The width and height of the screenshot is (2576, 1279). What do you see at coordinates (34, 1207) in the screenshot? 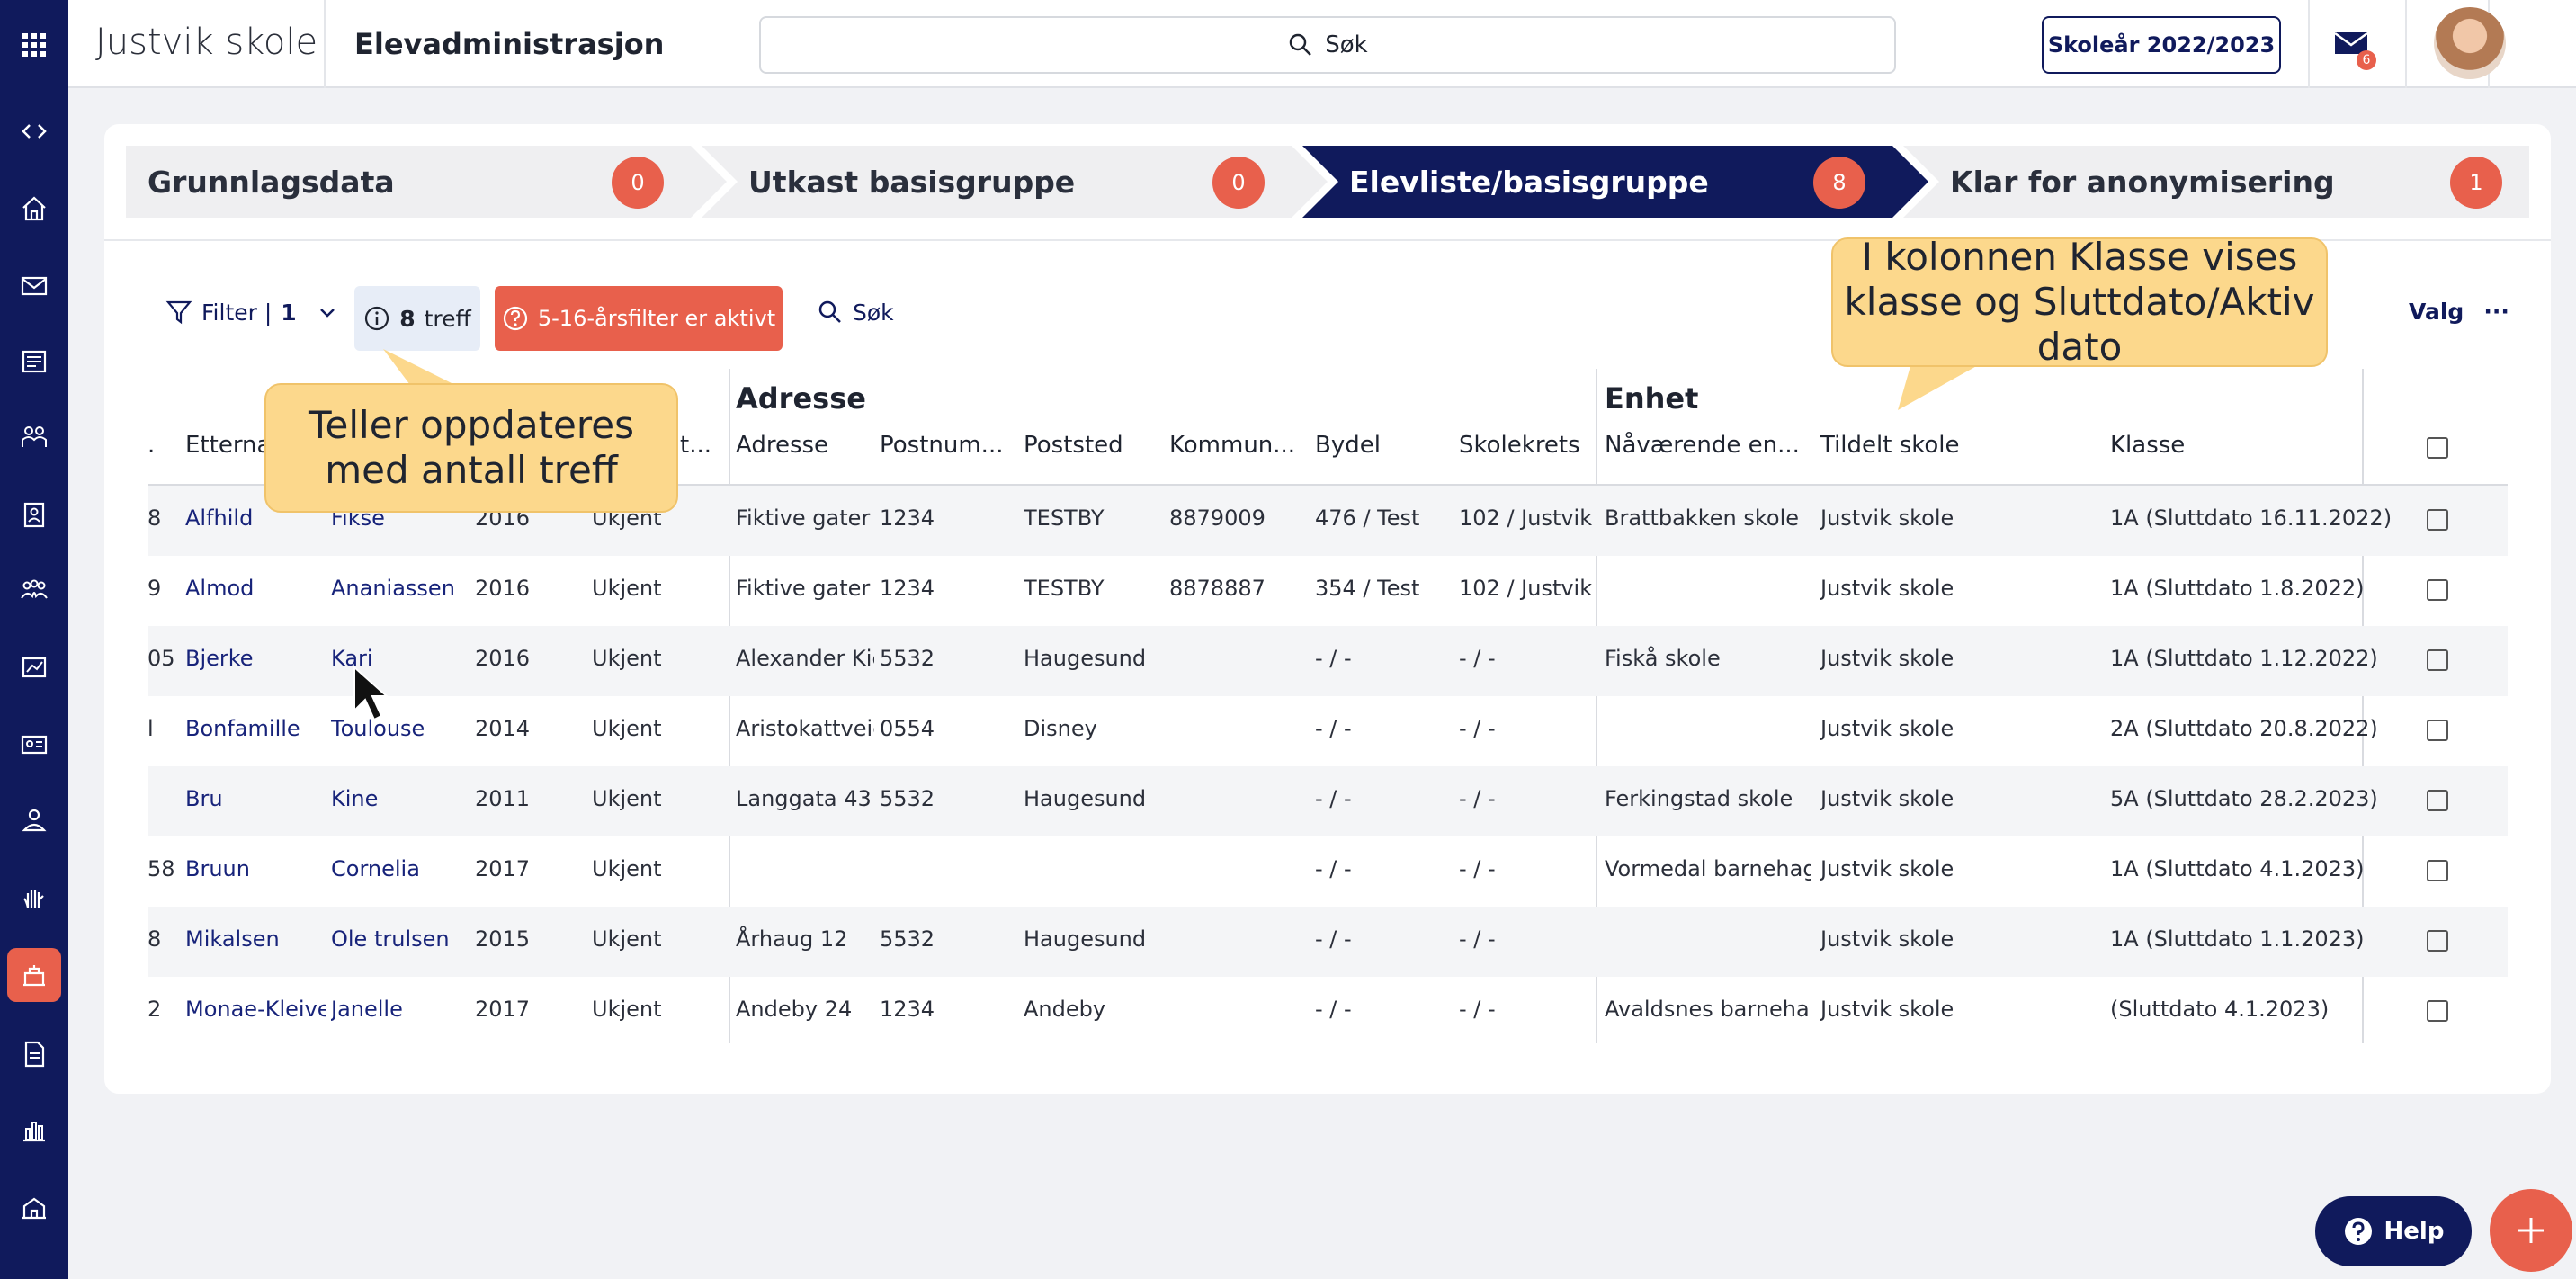
I see `school-building-icon` at bounding box center [34, 1207].